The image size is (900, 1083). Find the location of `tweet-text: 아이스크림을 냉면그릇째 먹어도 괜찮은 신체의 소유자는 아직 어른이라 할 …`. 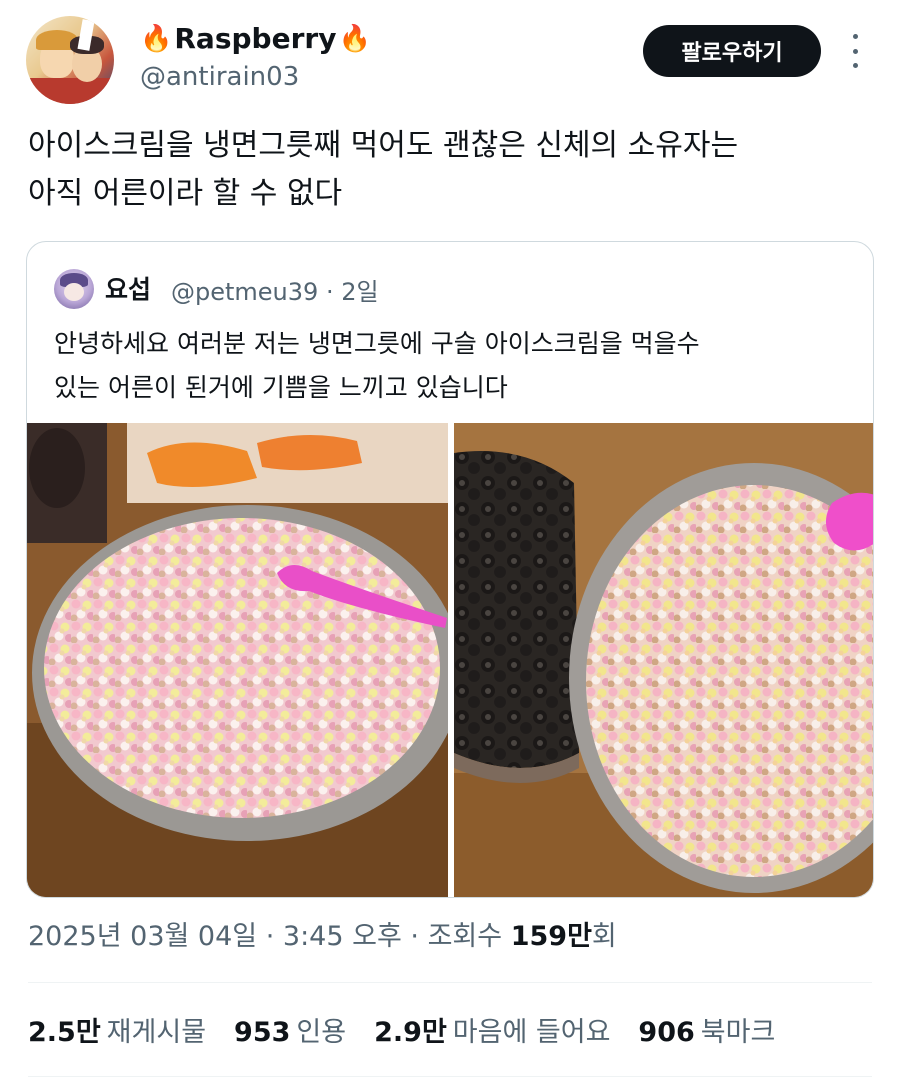

tweet-text: 아이스크림을 냉면그릇째 먹어도 괜찮은 신체의 소유자는 아직 어른이라 할 … is located at coordinates (453, 170).